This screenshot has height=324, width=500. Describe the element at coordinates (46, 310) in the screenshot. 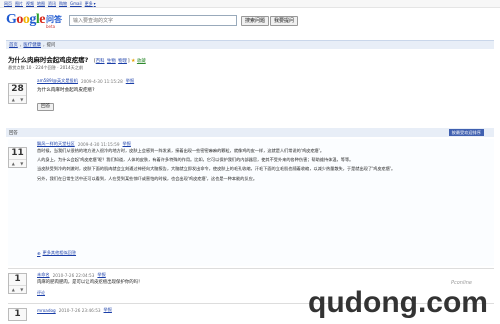

I see `author-link: mroadog` at that location.